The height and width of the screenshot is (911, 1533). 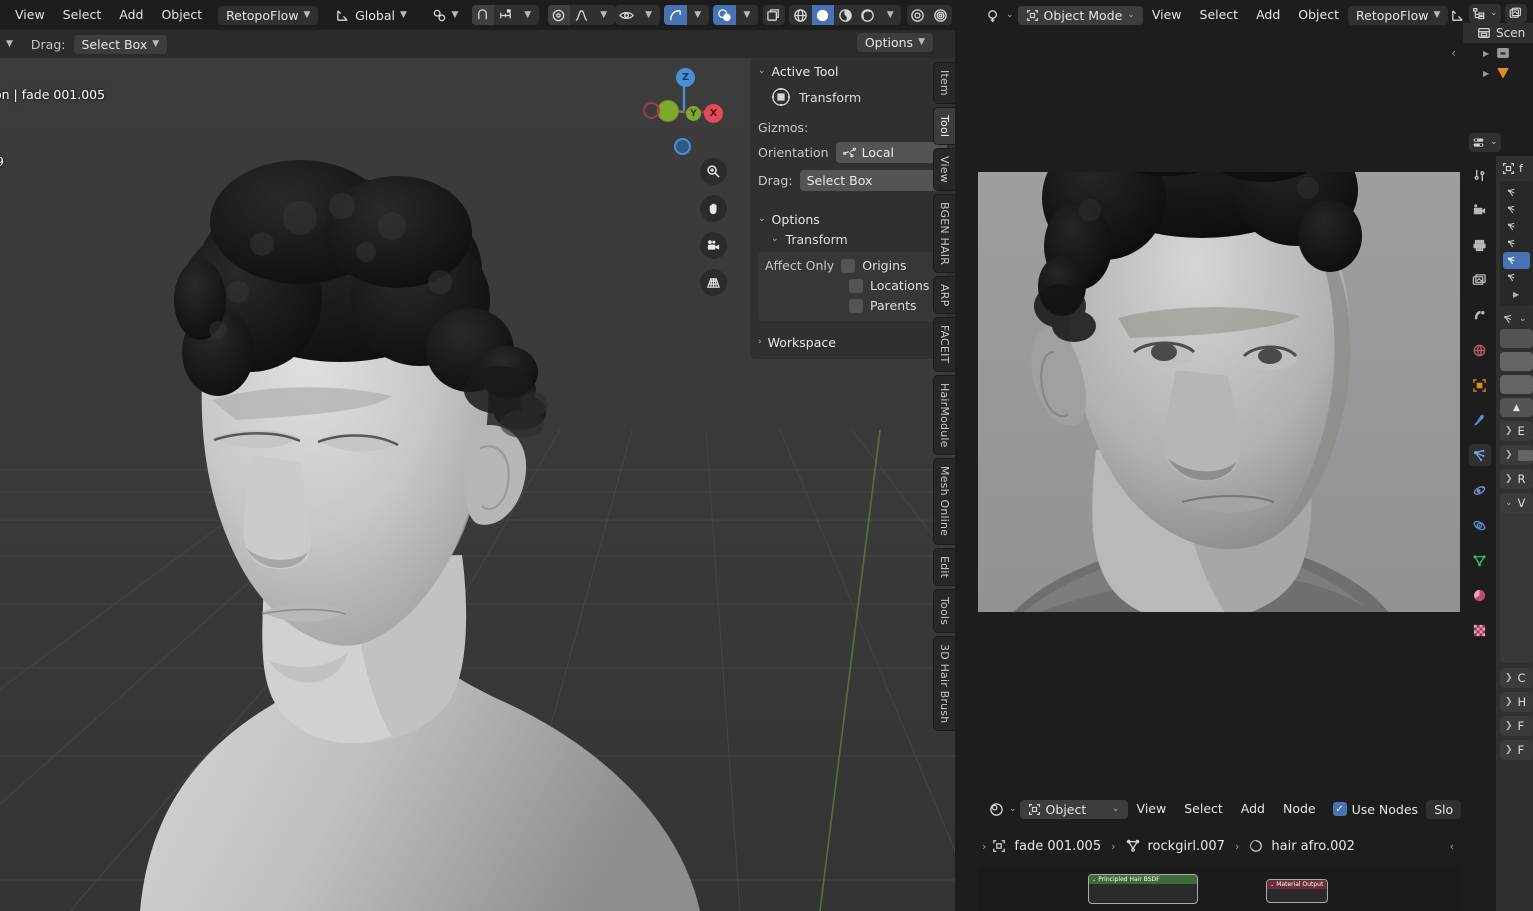 I want to click on properties-tab-data-icon, so click(x=1480, y=560).